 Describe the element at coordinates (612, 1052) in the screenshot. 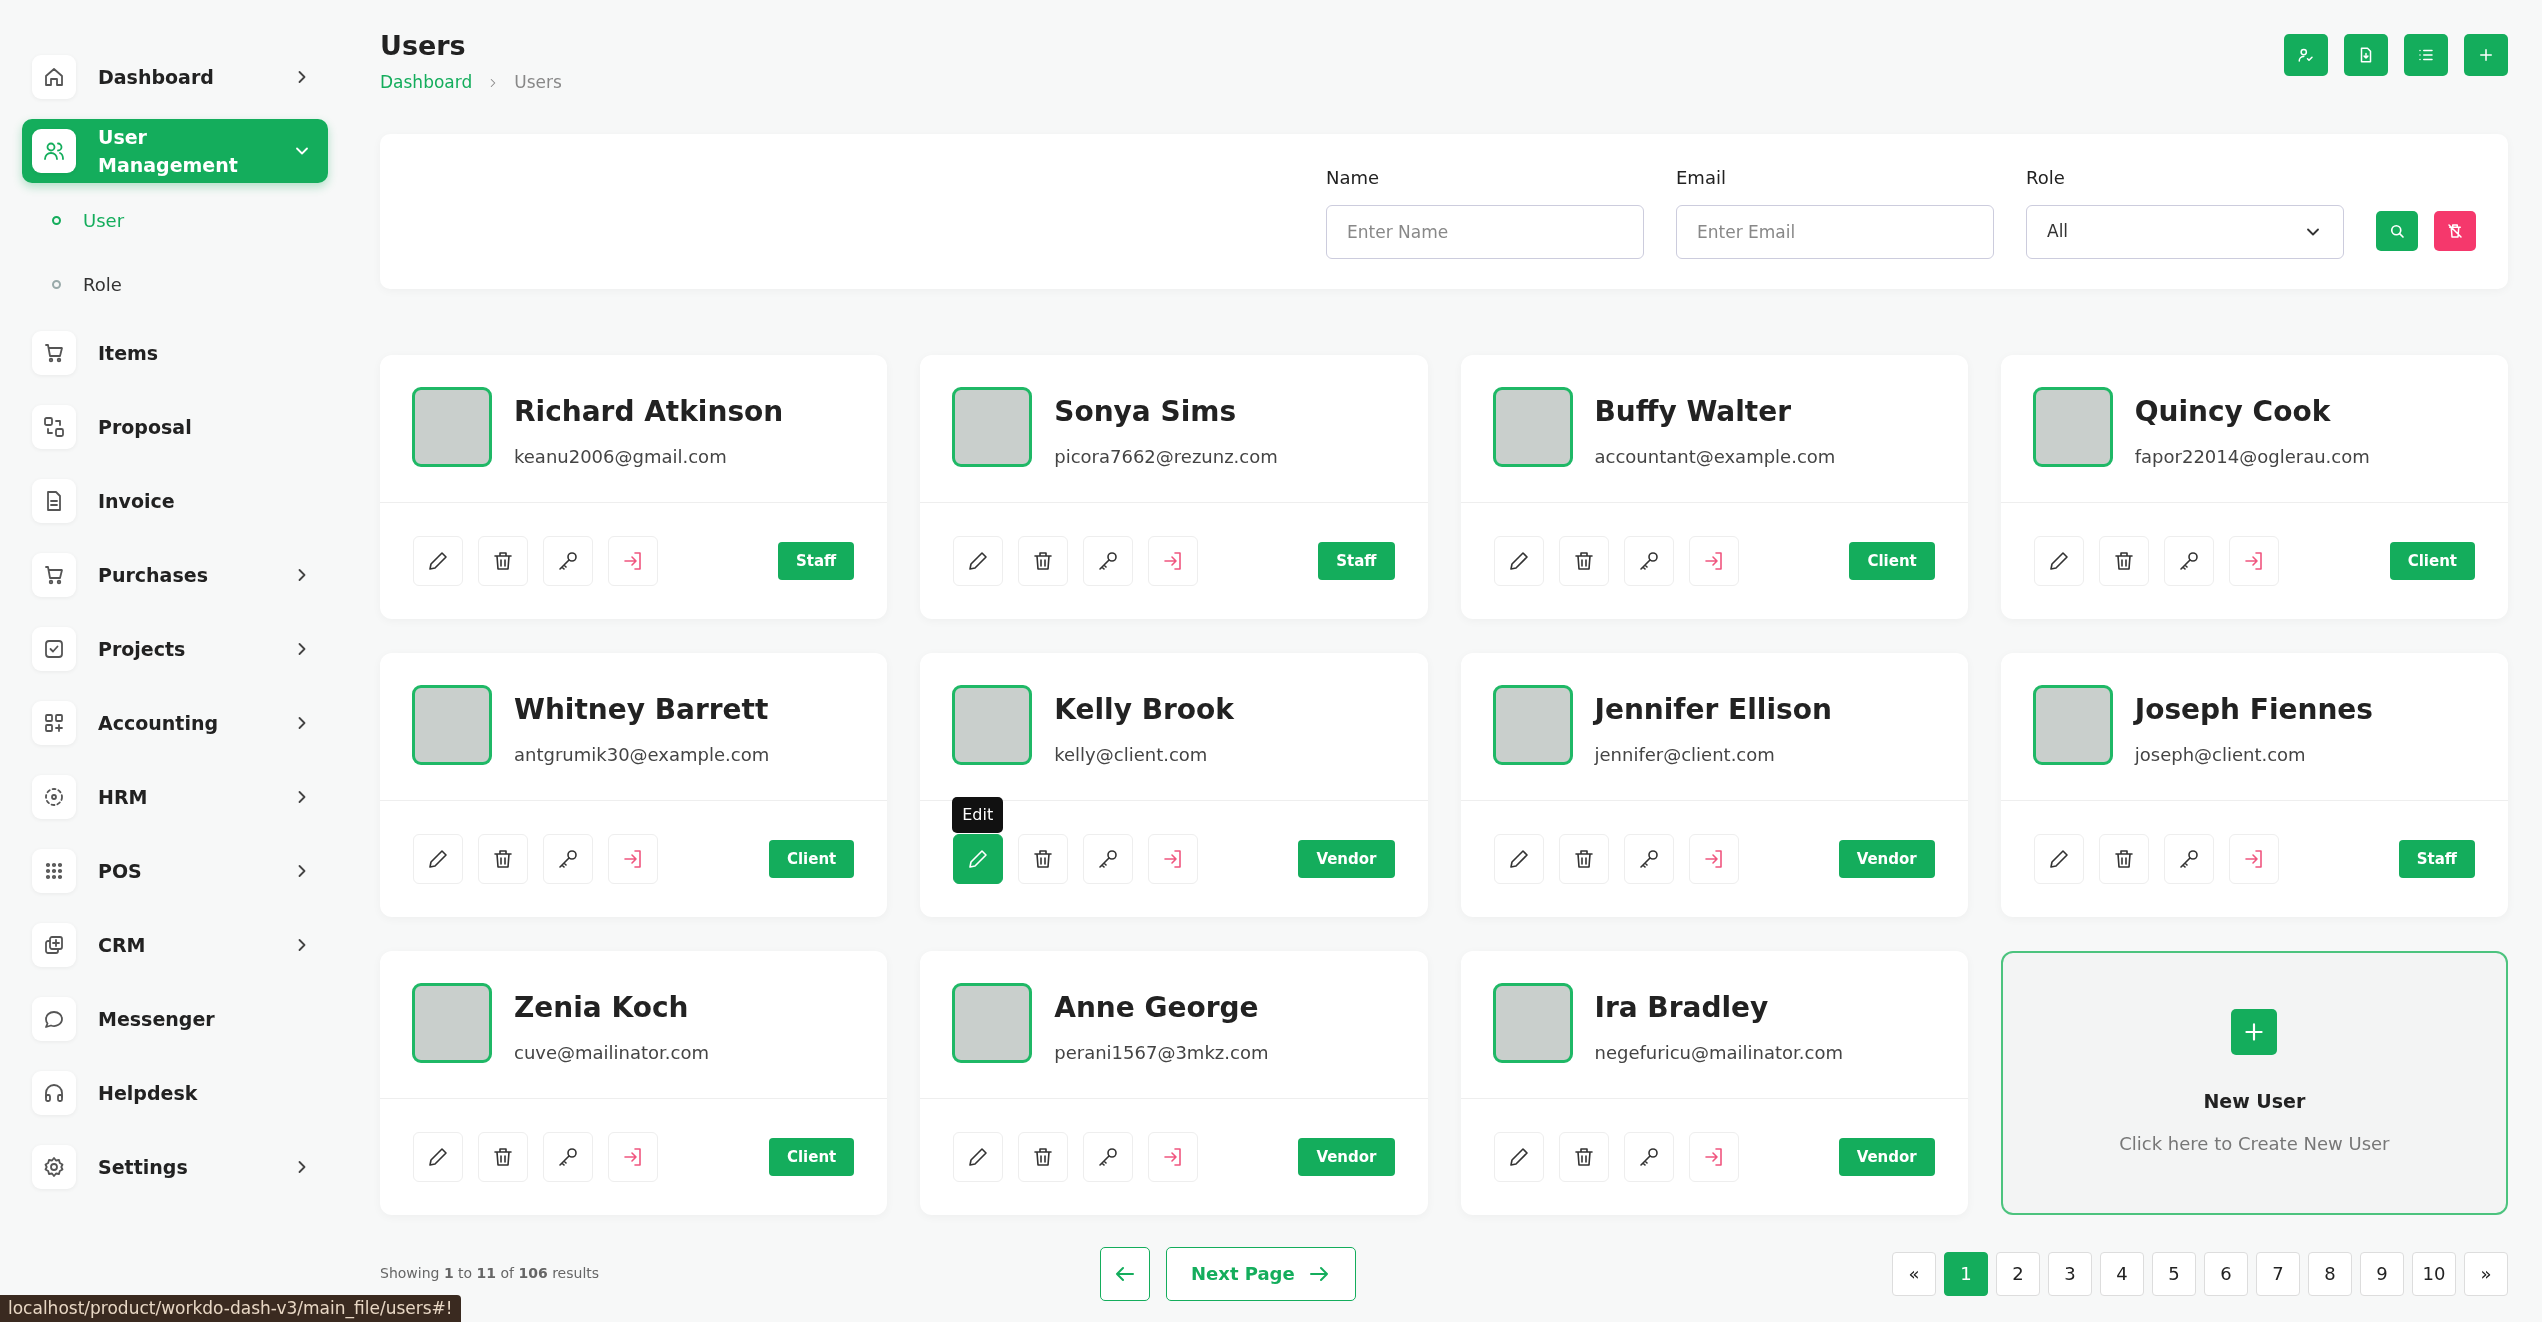

I see `user-email: cuve@mailinator.com` at that location.